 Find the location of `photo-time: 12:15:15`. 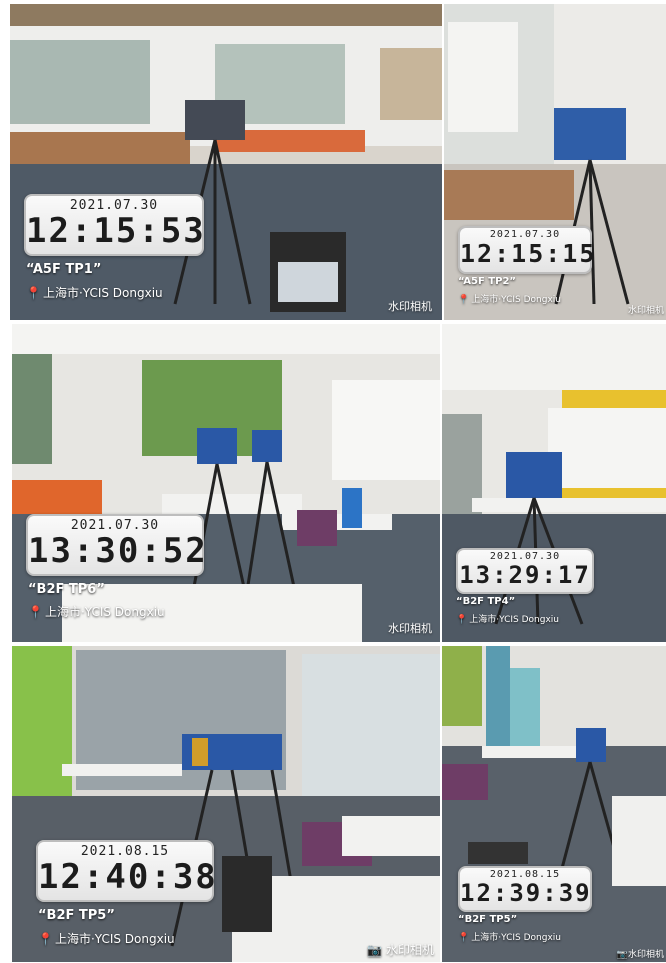

photo-time: 12:15:15 is located at coordinates (528, 253).